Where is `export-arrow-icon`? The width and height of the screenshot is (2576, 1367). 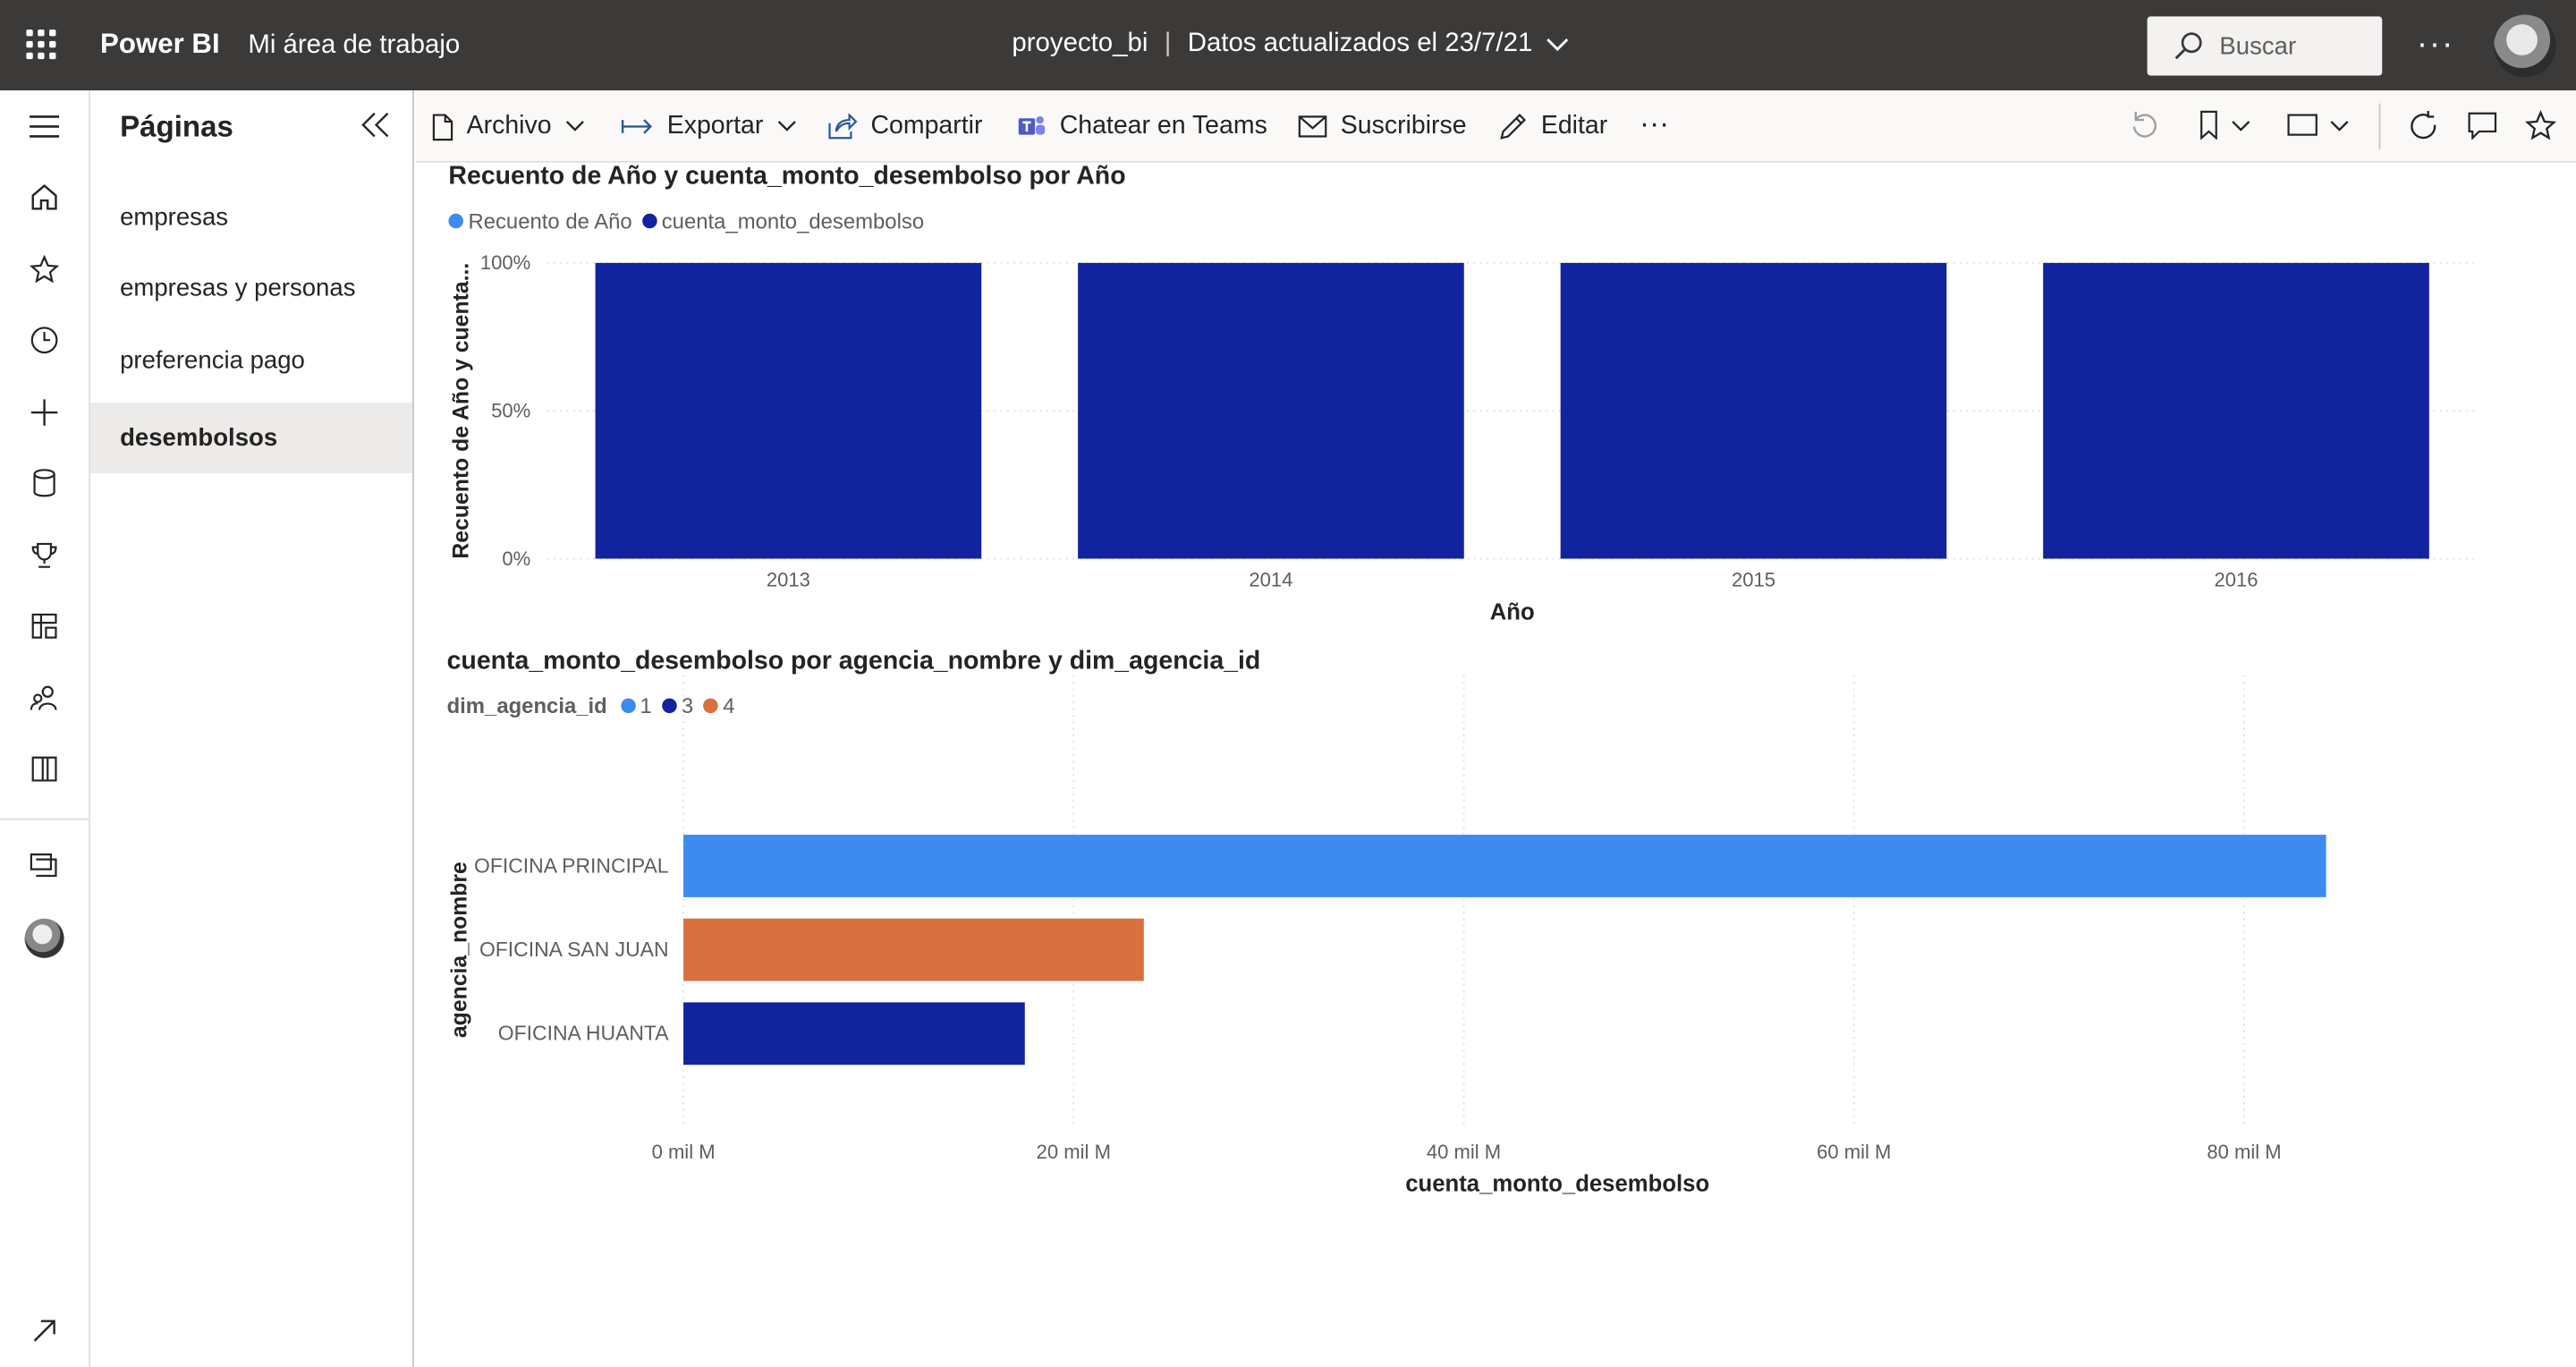 export-arrow-icon is located at coordinates (637, 127).